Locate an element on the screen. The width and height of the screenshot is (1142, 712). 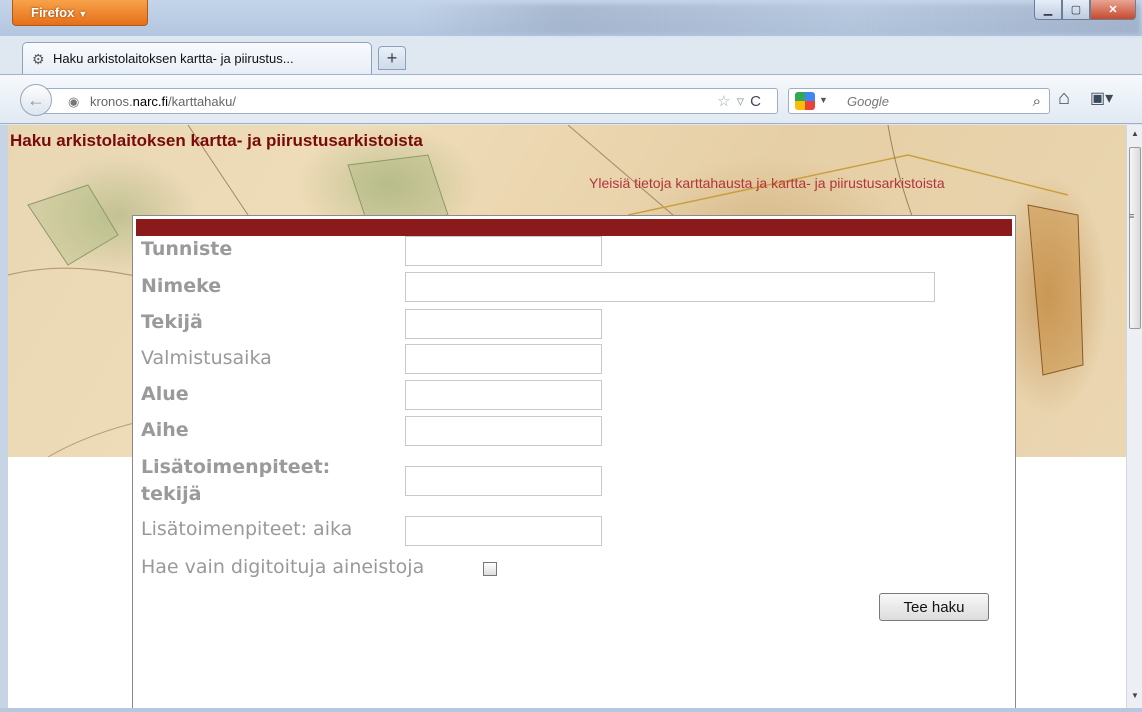
label-lisatoimenpiteet-tekija-line2: tekijä is located at coordinates (171, 494).